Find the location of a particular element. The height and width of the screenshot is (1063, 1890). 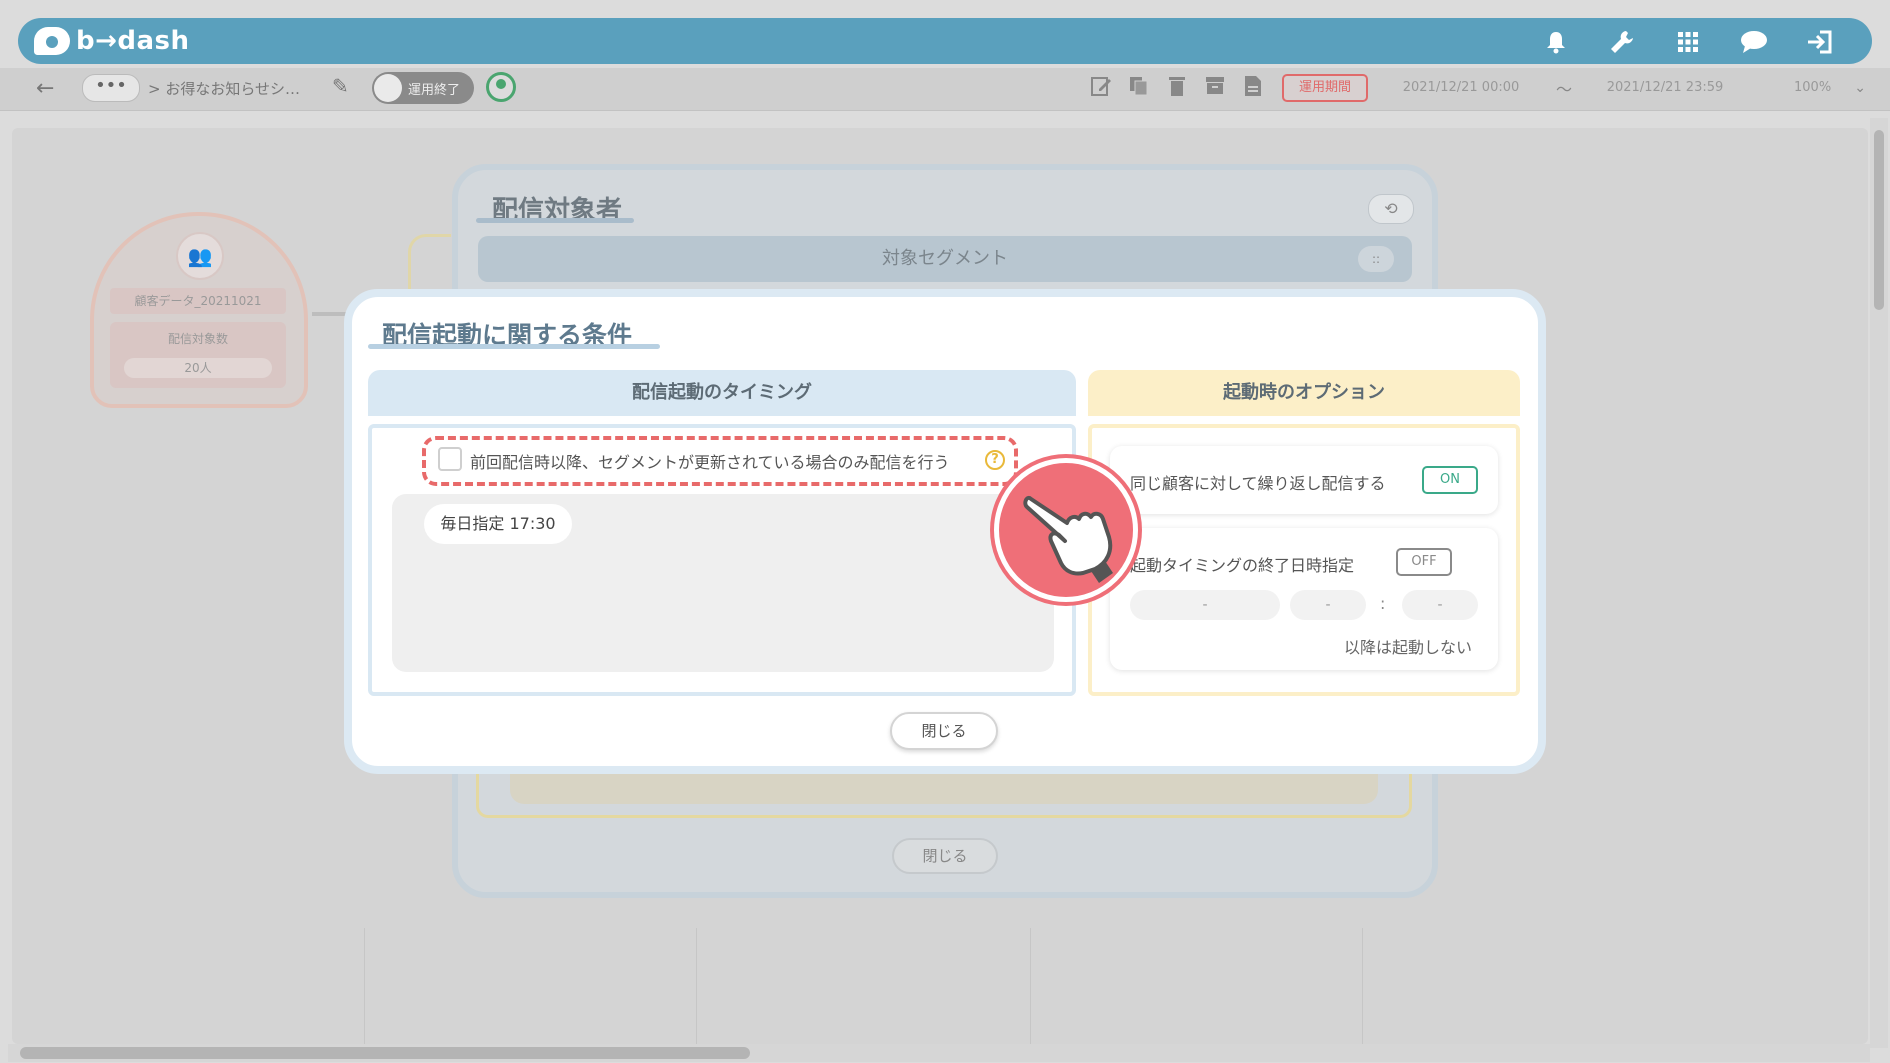

pointing-hand-icon is located at coordinates (1066, 530).